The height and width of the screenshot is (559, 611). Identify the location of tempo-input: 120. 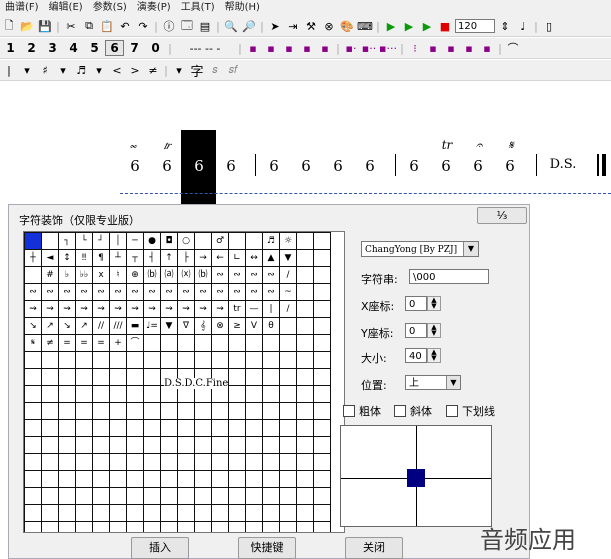
(475, 26).